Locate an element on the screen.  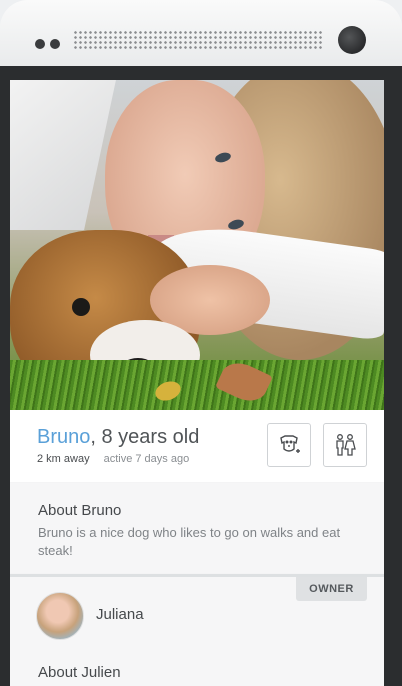
dog-name: Bruno is located at coordinates (64, 437).